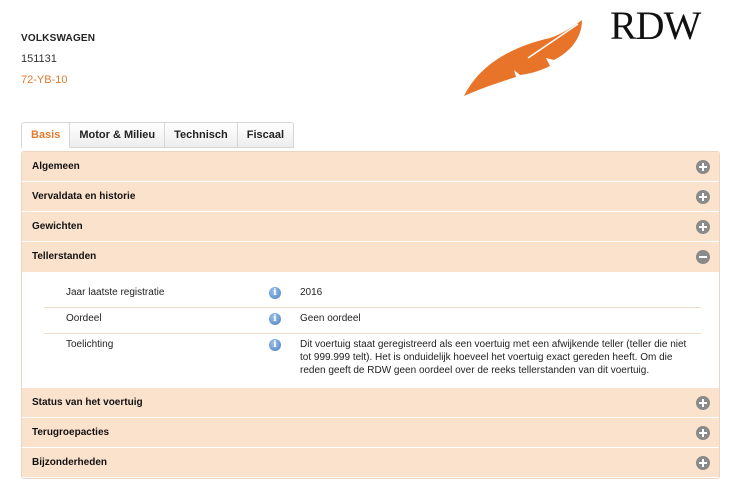  What do you see at coordinates (372, 295) in the screenshot?
I see `detail-row: Jaar laatste registratie i 2016` at bounding box center [372, 295].